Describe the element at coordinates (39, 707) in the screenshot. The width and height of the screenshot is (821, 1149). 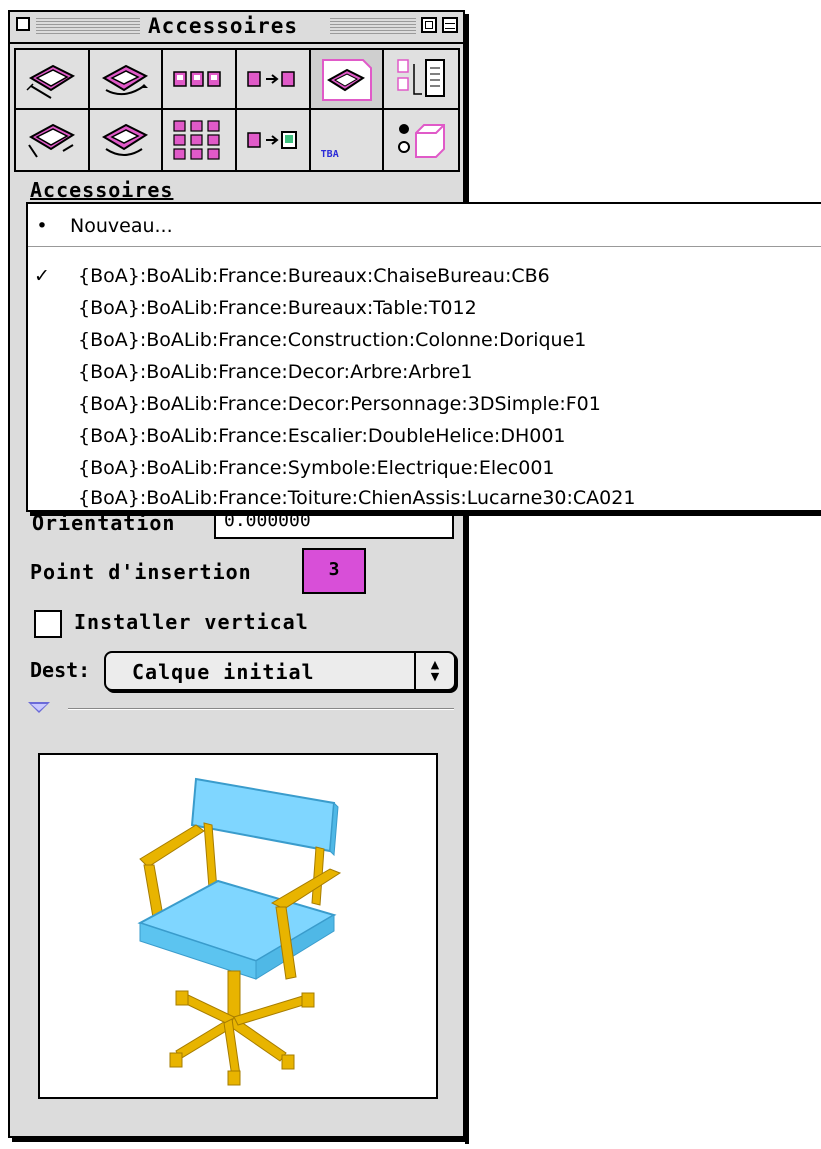
I see `disclosure-triangle-highlight` at that location.